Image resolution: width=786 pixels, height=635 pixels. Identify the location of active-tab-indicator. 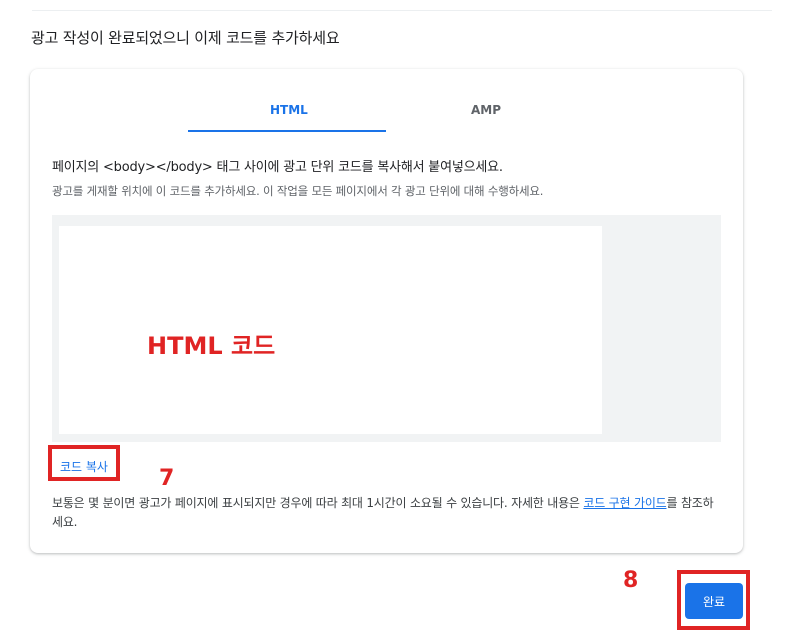
(287, 131).